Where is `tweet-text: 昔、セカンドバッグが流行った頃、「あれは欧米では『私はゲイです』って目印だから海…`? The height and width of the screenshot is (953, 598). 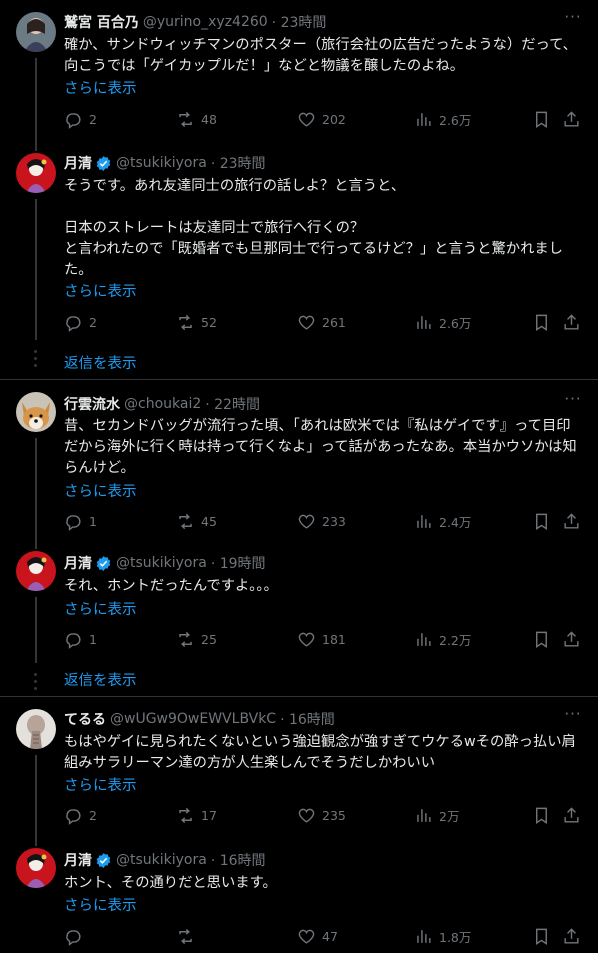 tweet-text: 昔、セカンドバッグが流行った頃、「あれは欧米では『私はゲイです』って目印だから海… is located at coordinates (320, 447).